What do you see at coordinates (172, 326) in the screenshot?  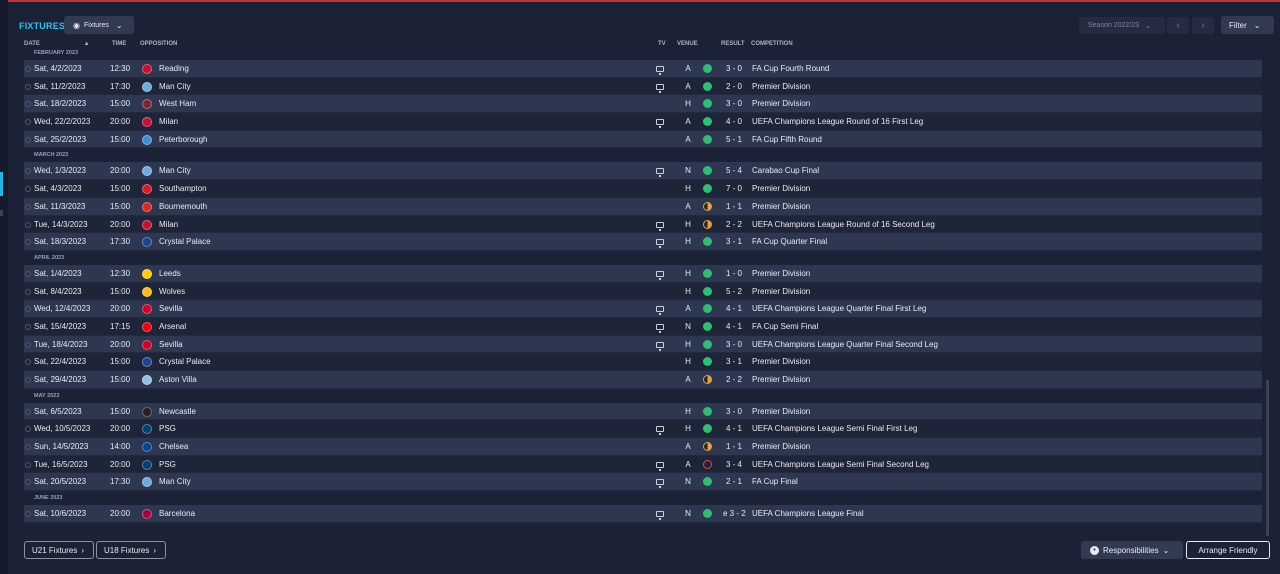 I see `opposition-name: Arsenal` at bounding box center [172, 326].